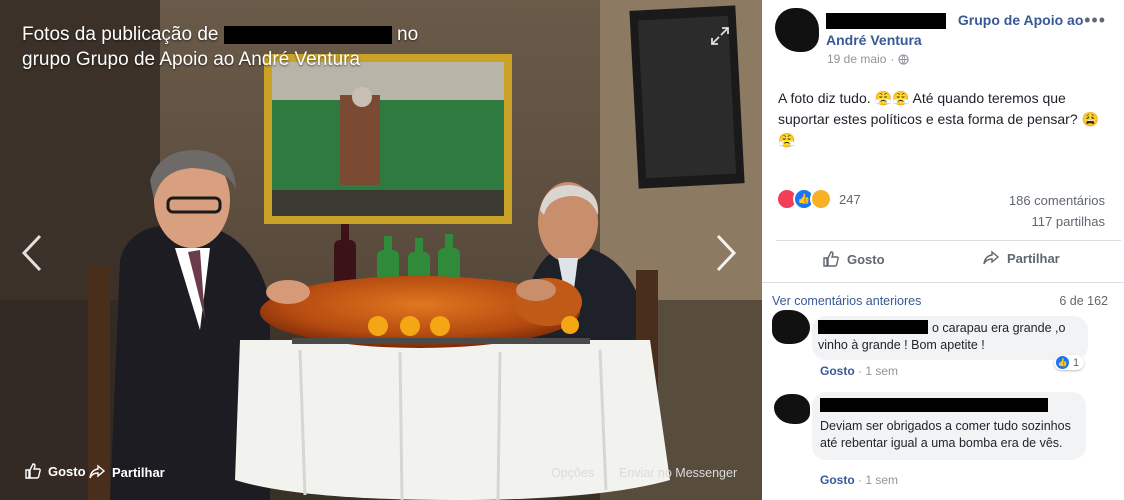 Image resolution: width=1124 pixels, height=500 pixels. I want to click on post-stats: 186 comentários 117 partilhas, so click(1057, 211).